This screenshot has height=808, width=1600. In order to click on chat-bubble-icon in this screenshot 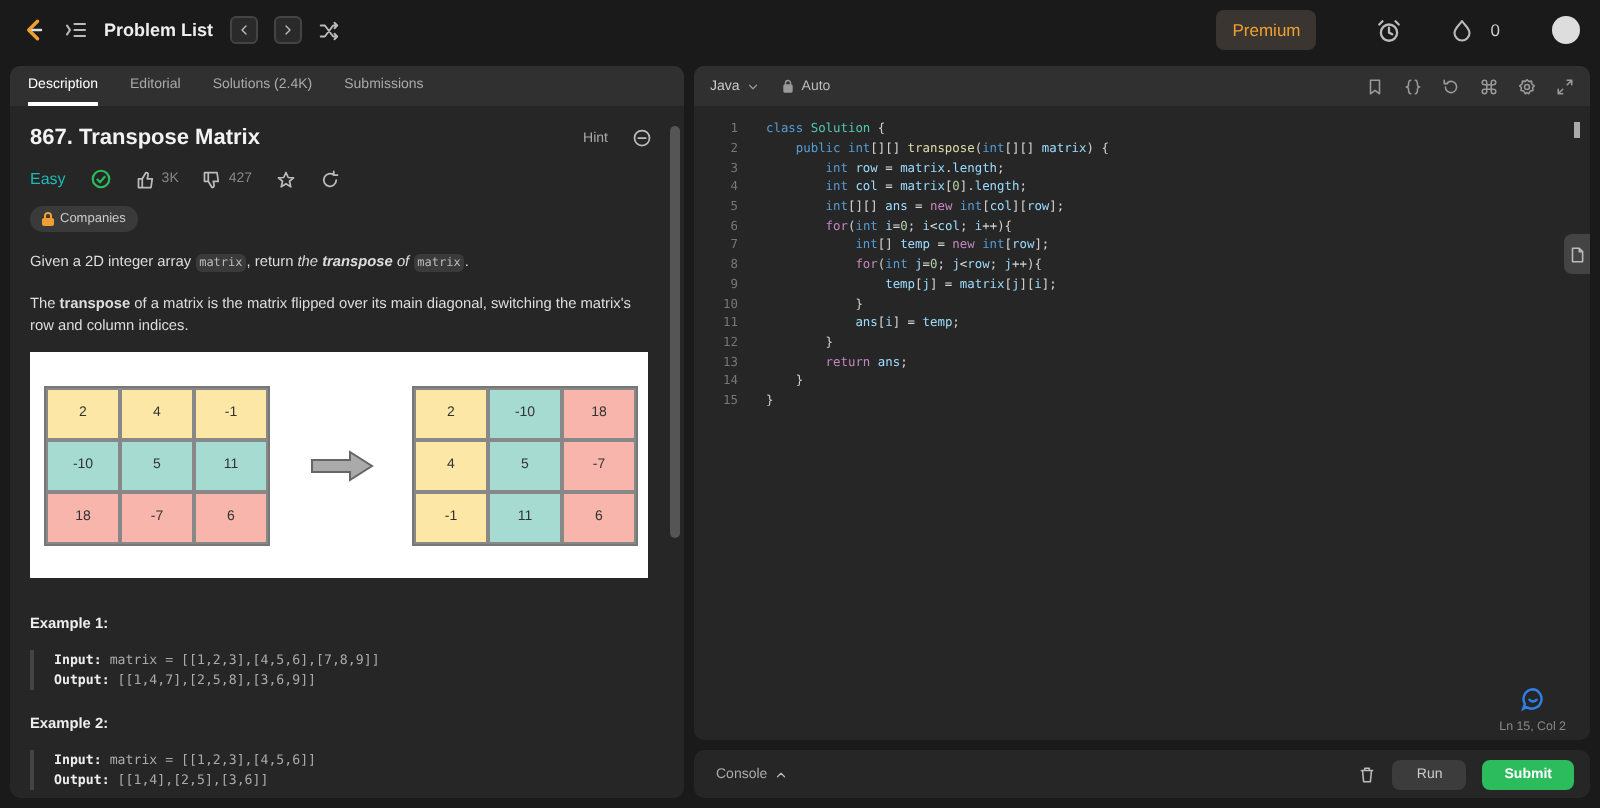, I will do `click(1533, 699)`.